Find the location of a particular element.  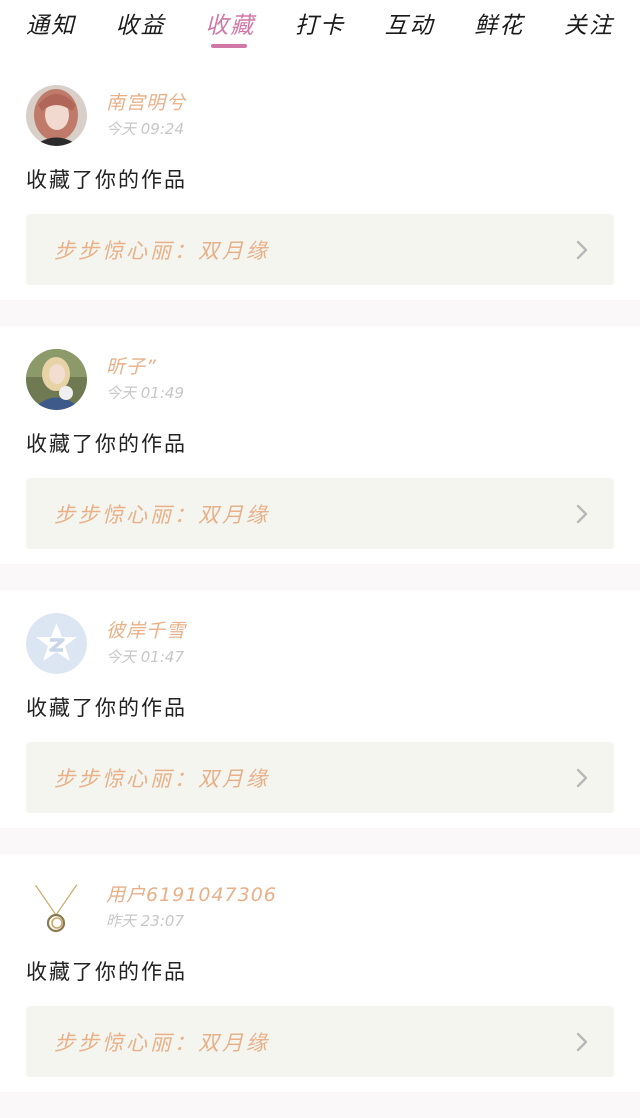

timestamp: 今天 01:47 is located at coordinates (145, 656).